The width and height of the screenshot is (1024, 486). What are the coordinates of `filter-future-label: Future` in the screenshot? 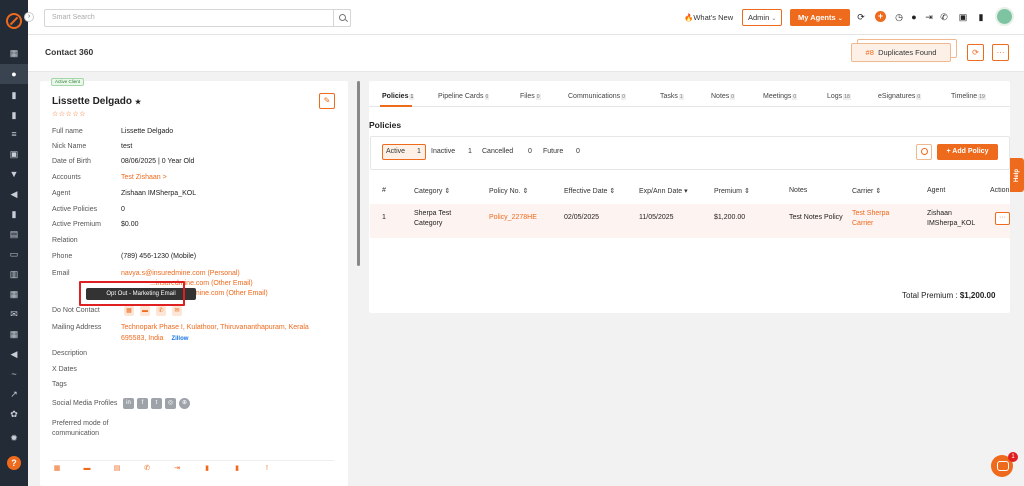 It's located at (553, 151).